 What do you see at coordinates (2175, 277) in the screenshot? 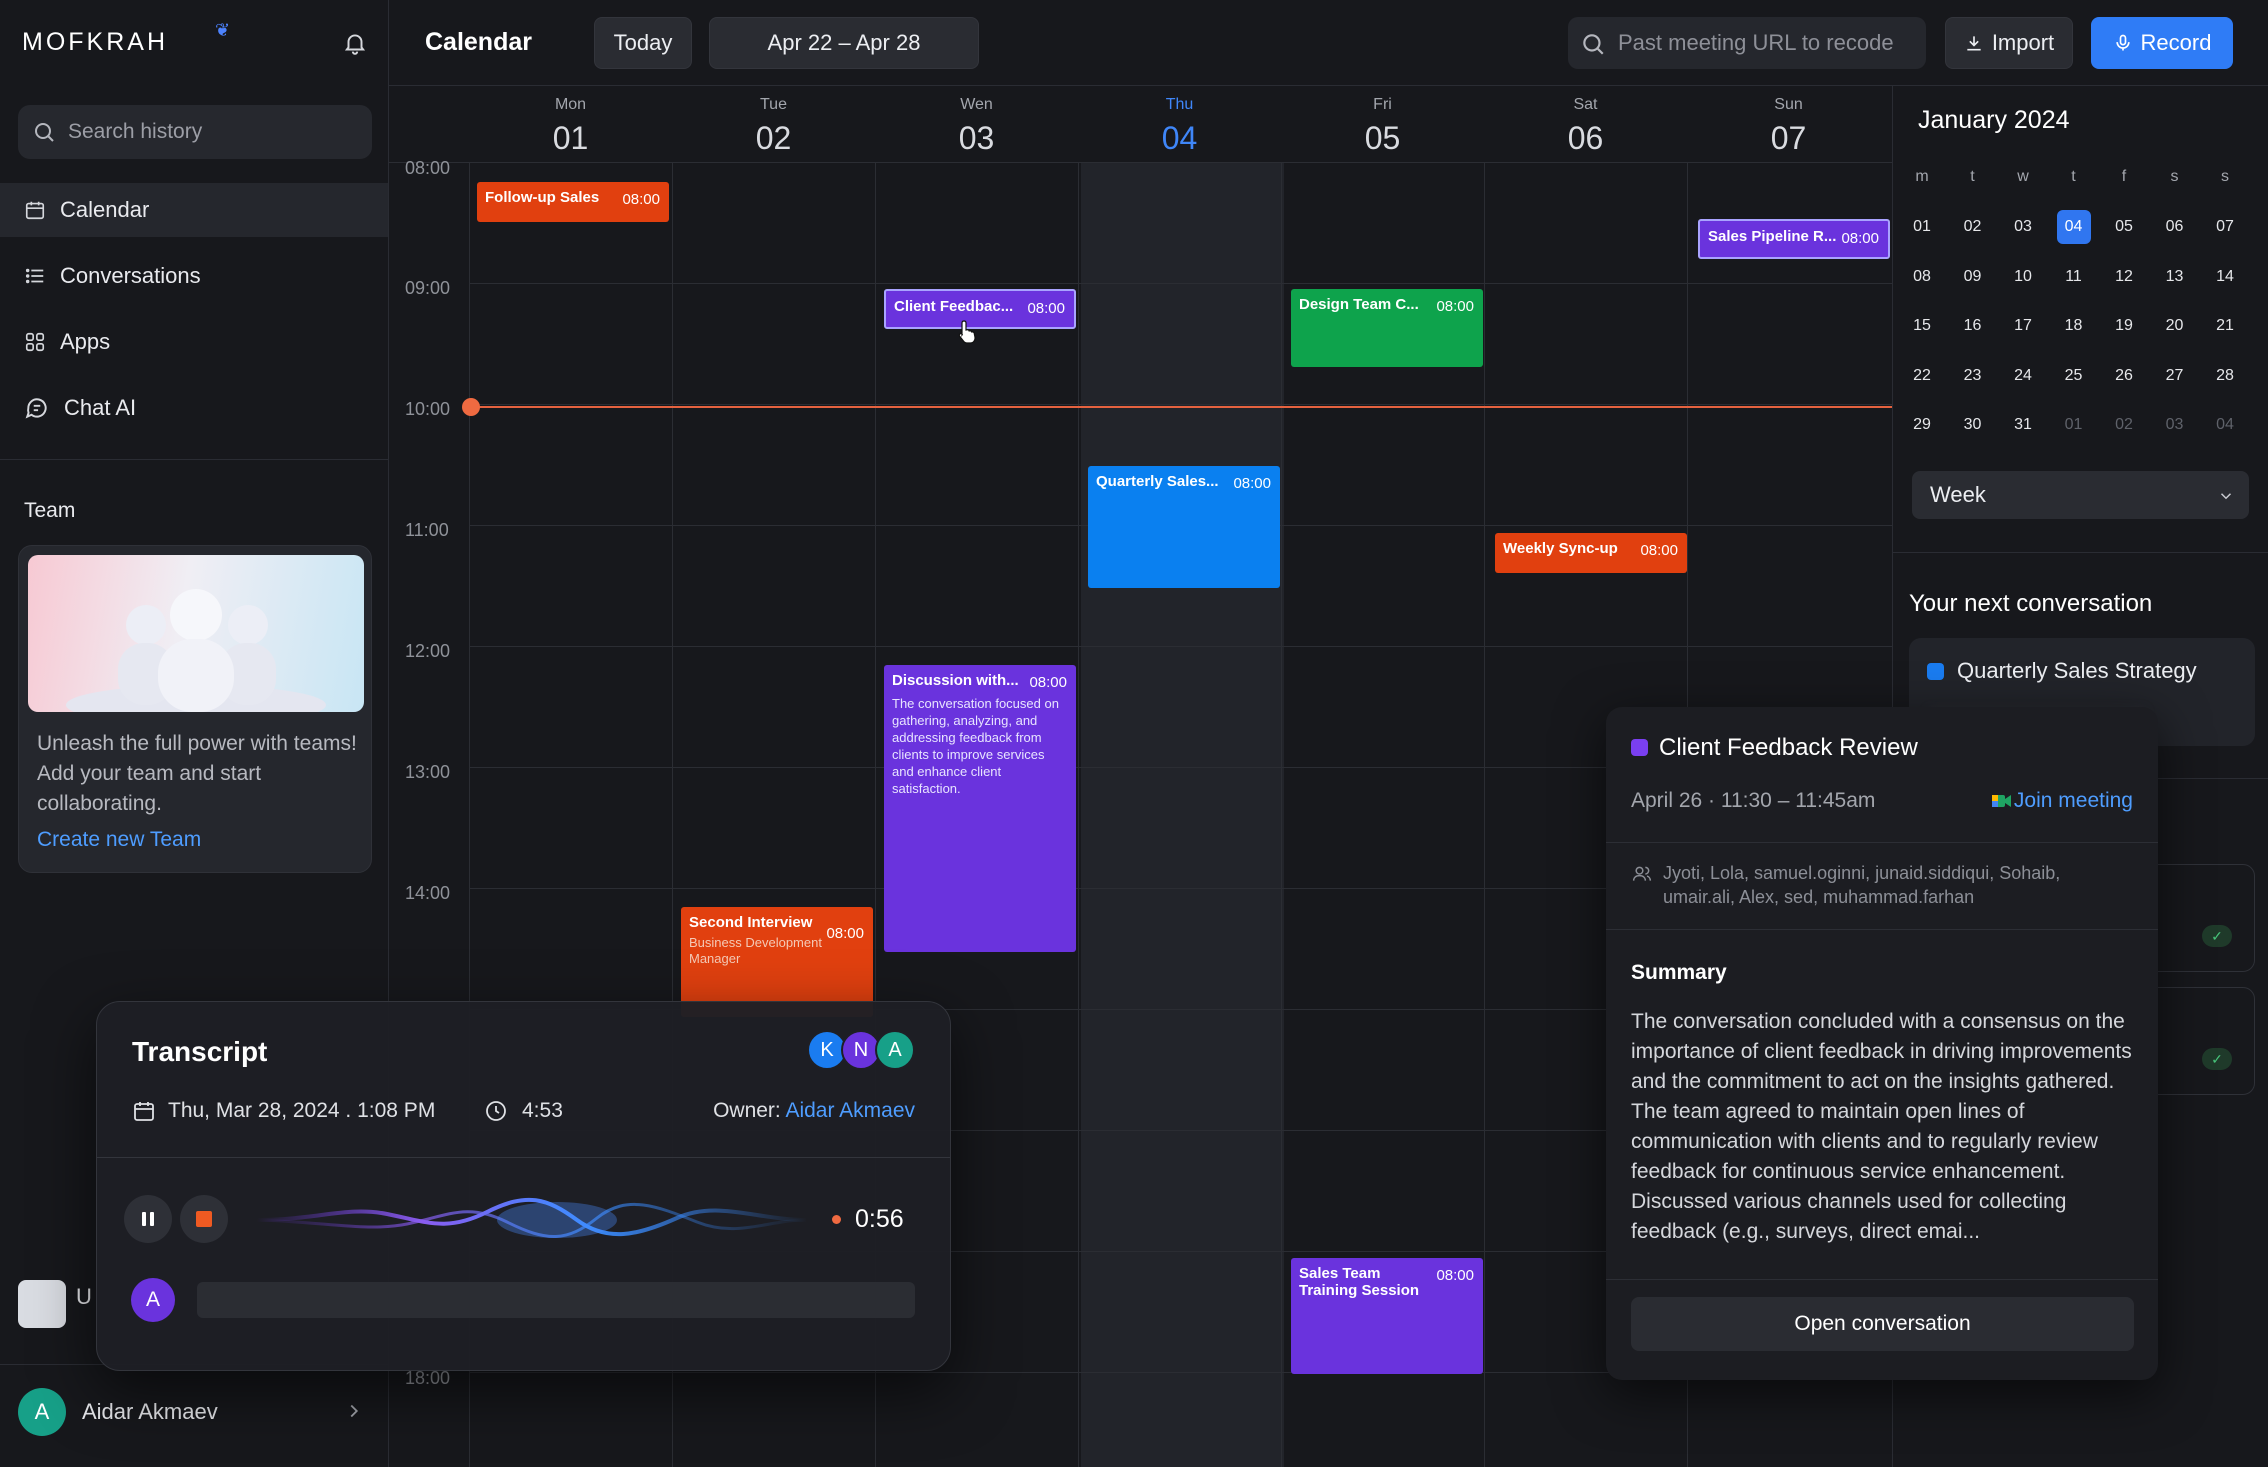
I see `mini-calendar-day: 13` at bounding box center [2175, 277].